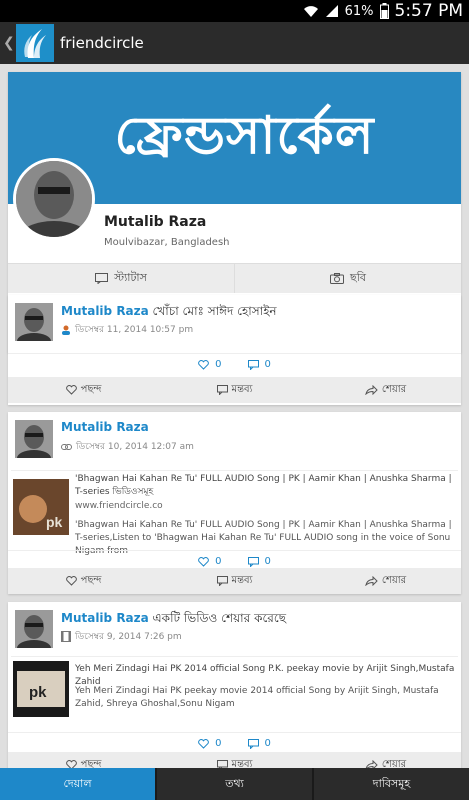  I want to click on post-action-text: একটি ভিডিও শেয়ার করেছে, so click(217, 618).